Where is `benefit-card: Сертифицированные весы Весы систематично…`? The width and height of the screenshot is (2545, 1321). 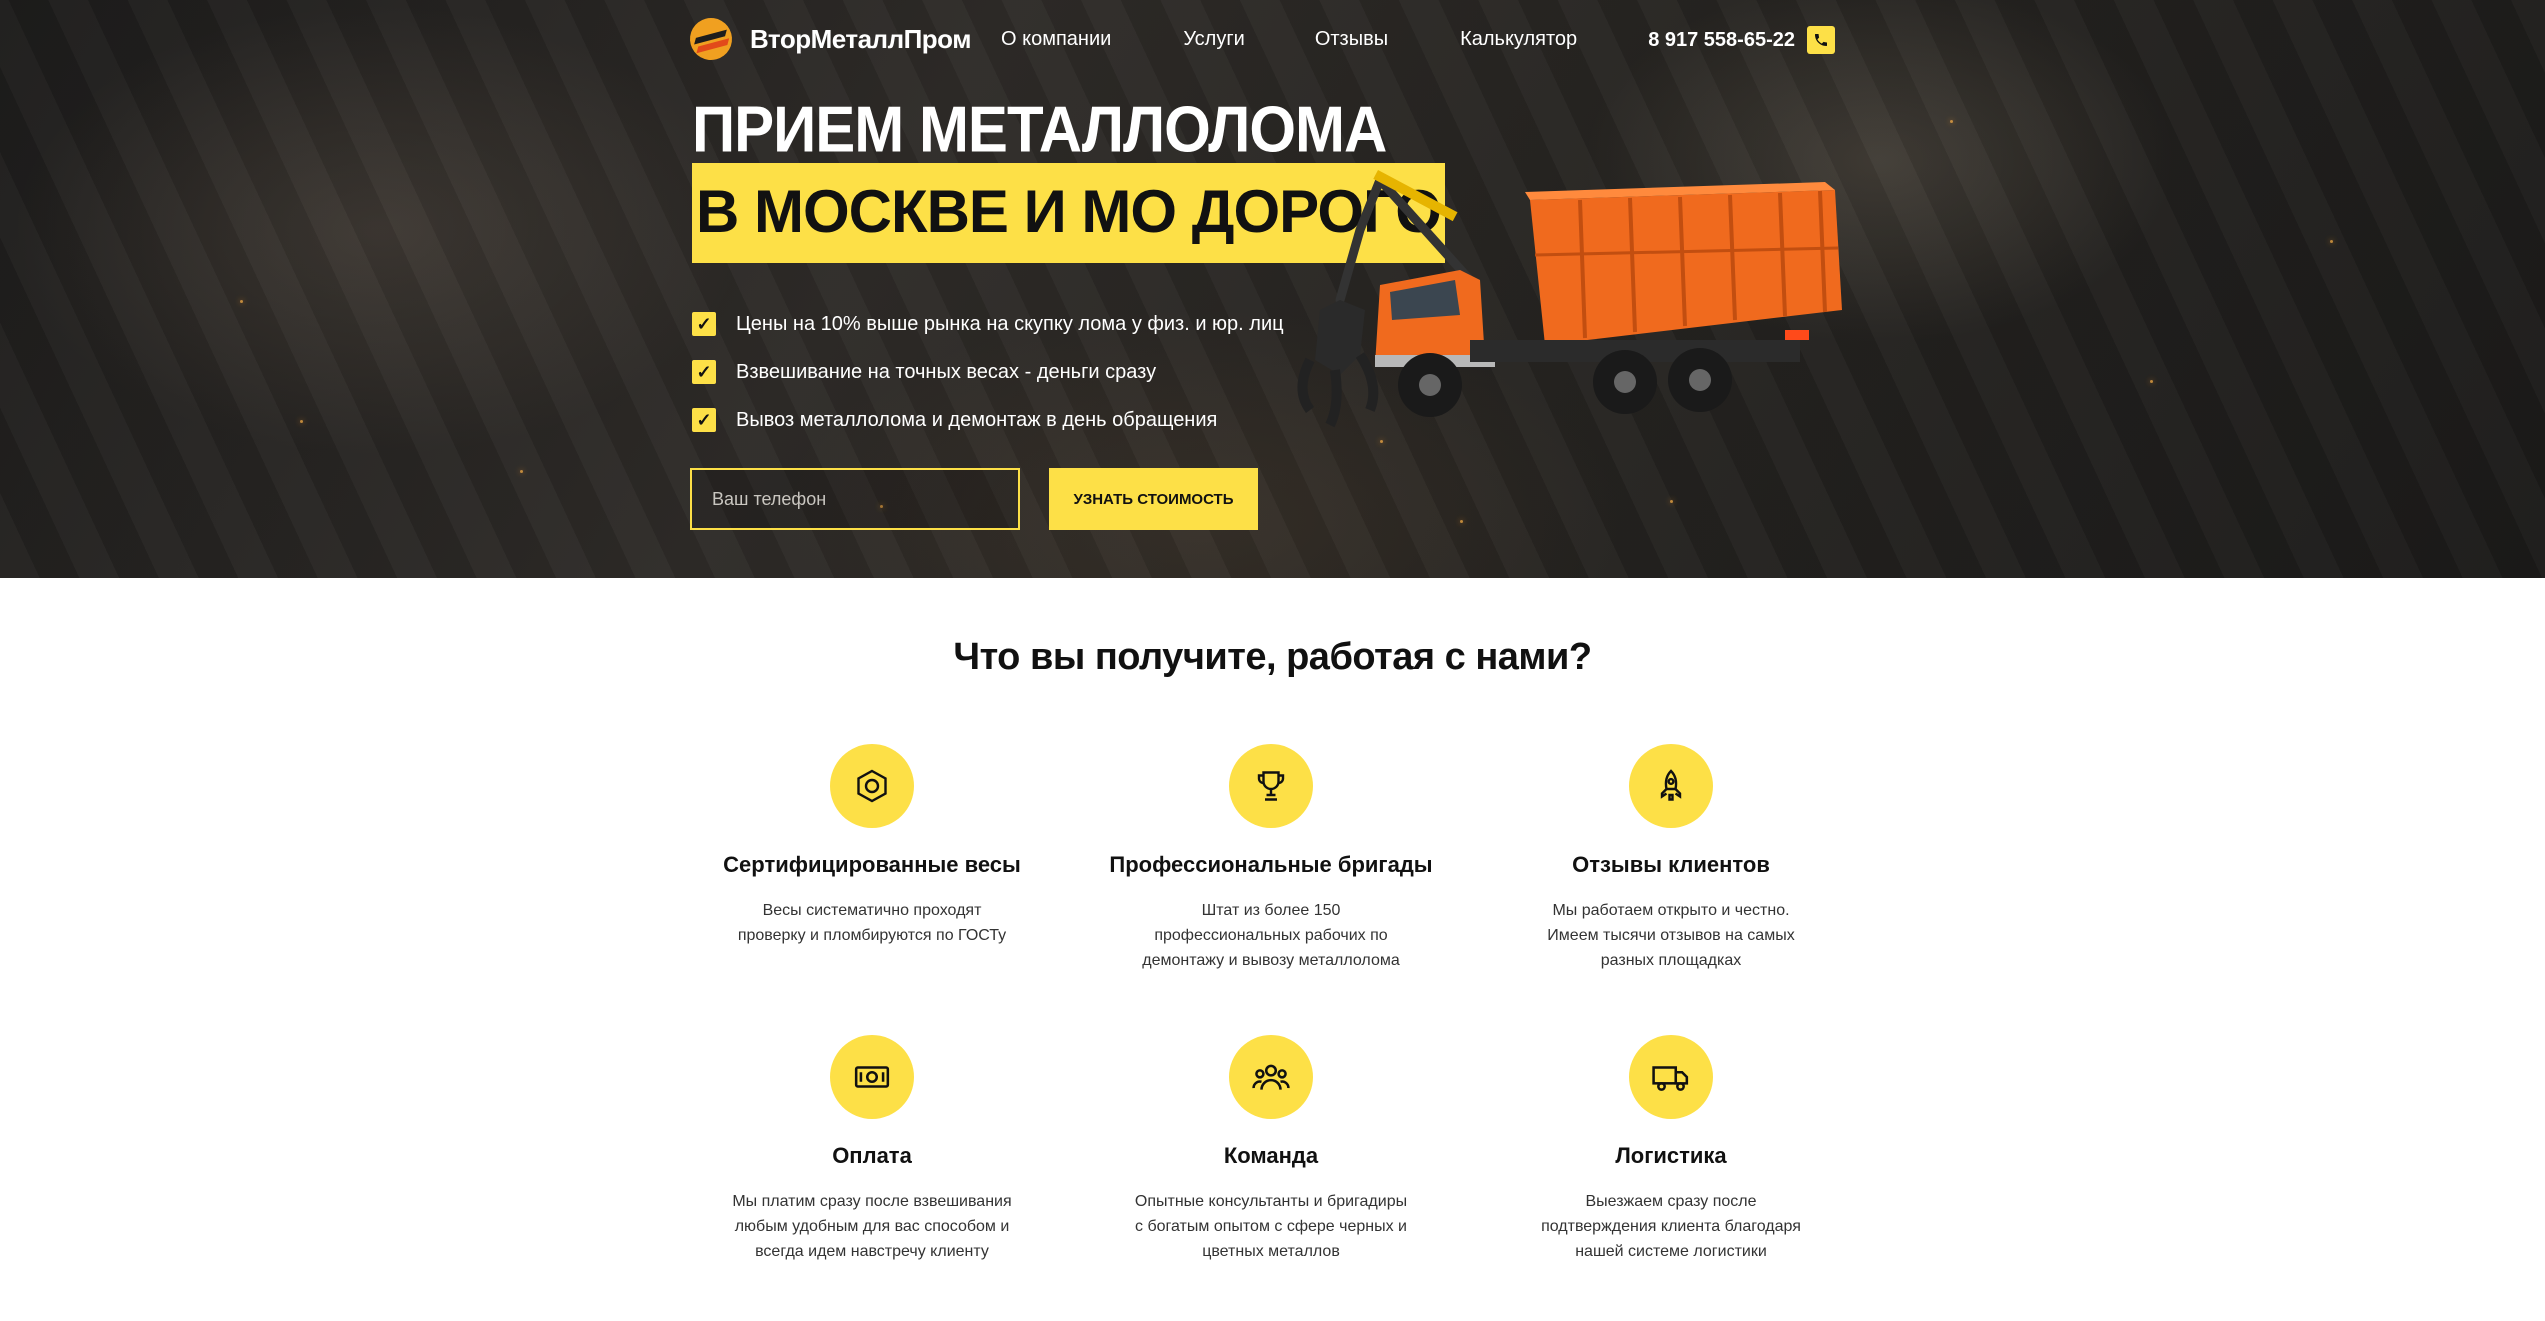
benefit-card: Сертифицированные весы Весы систематично… is located at coordinates (872, 846).